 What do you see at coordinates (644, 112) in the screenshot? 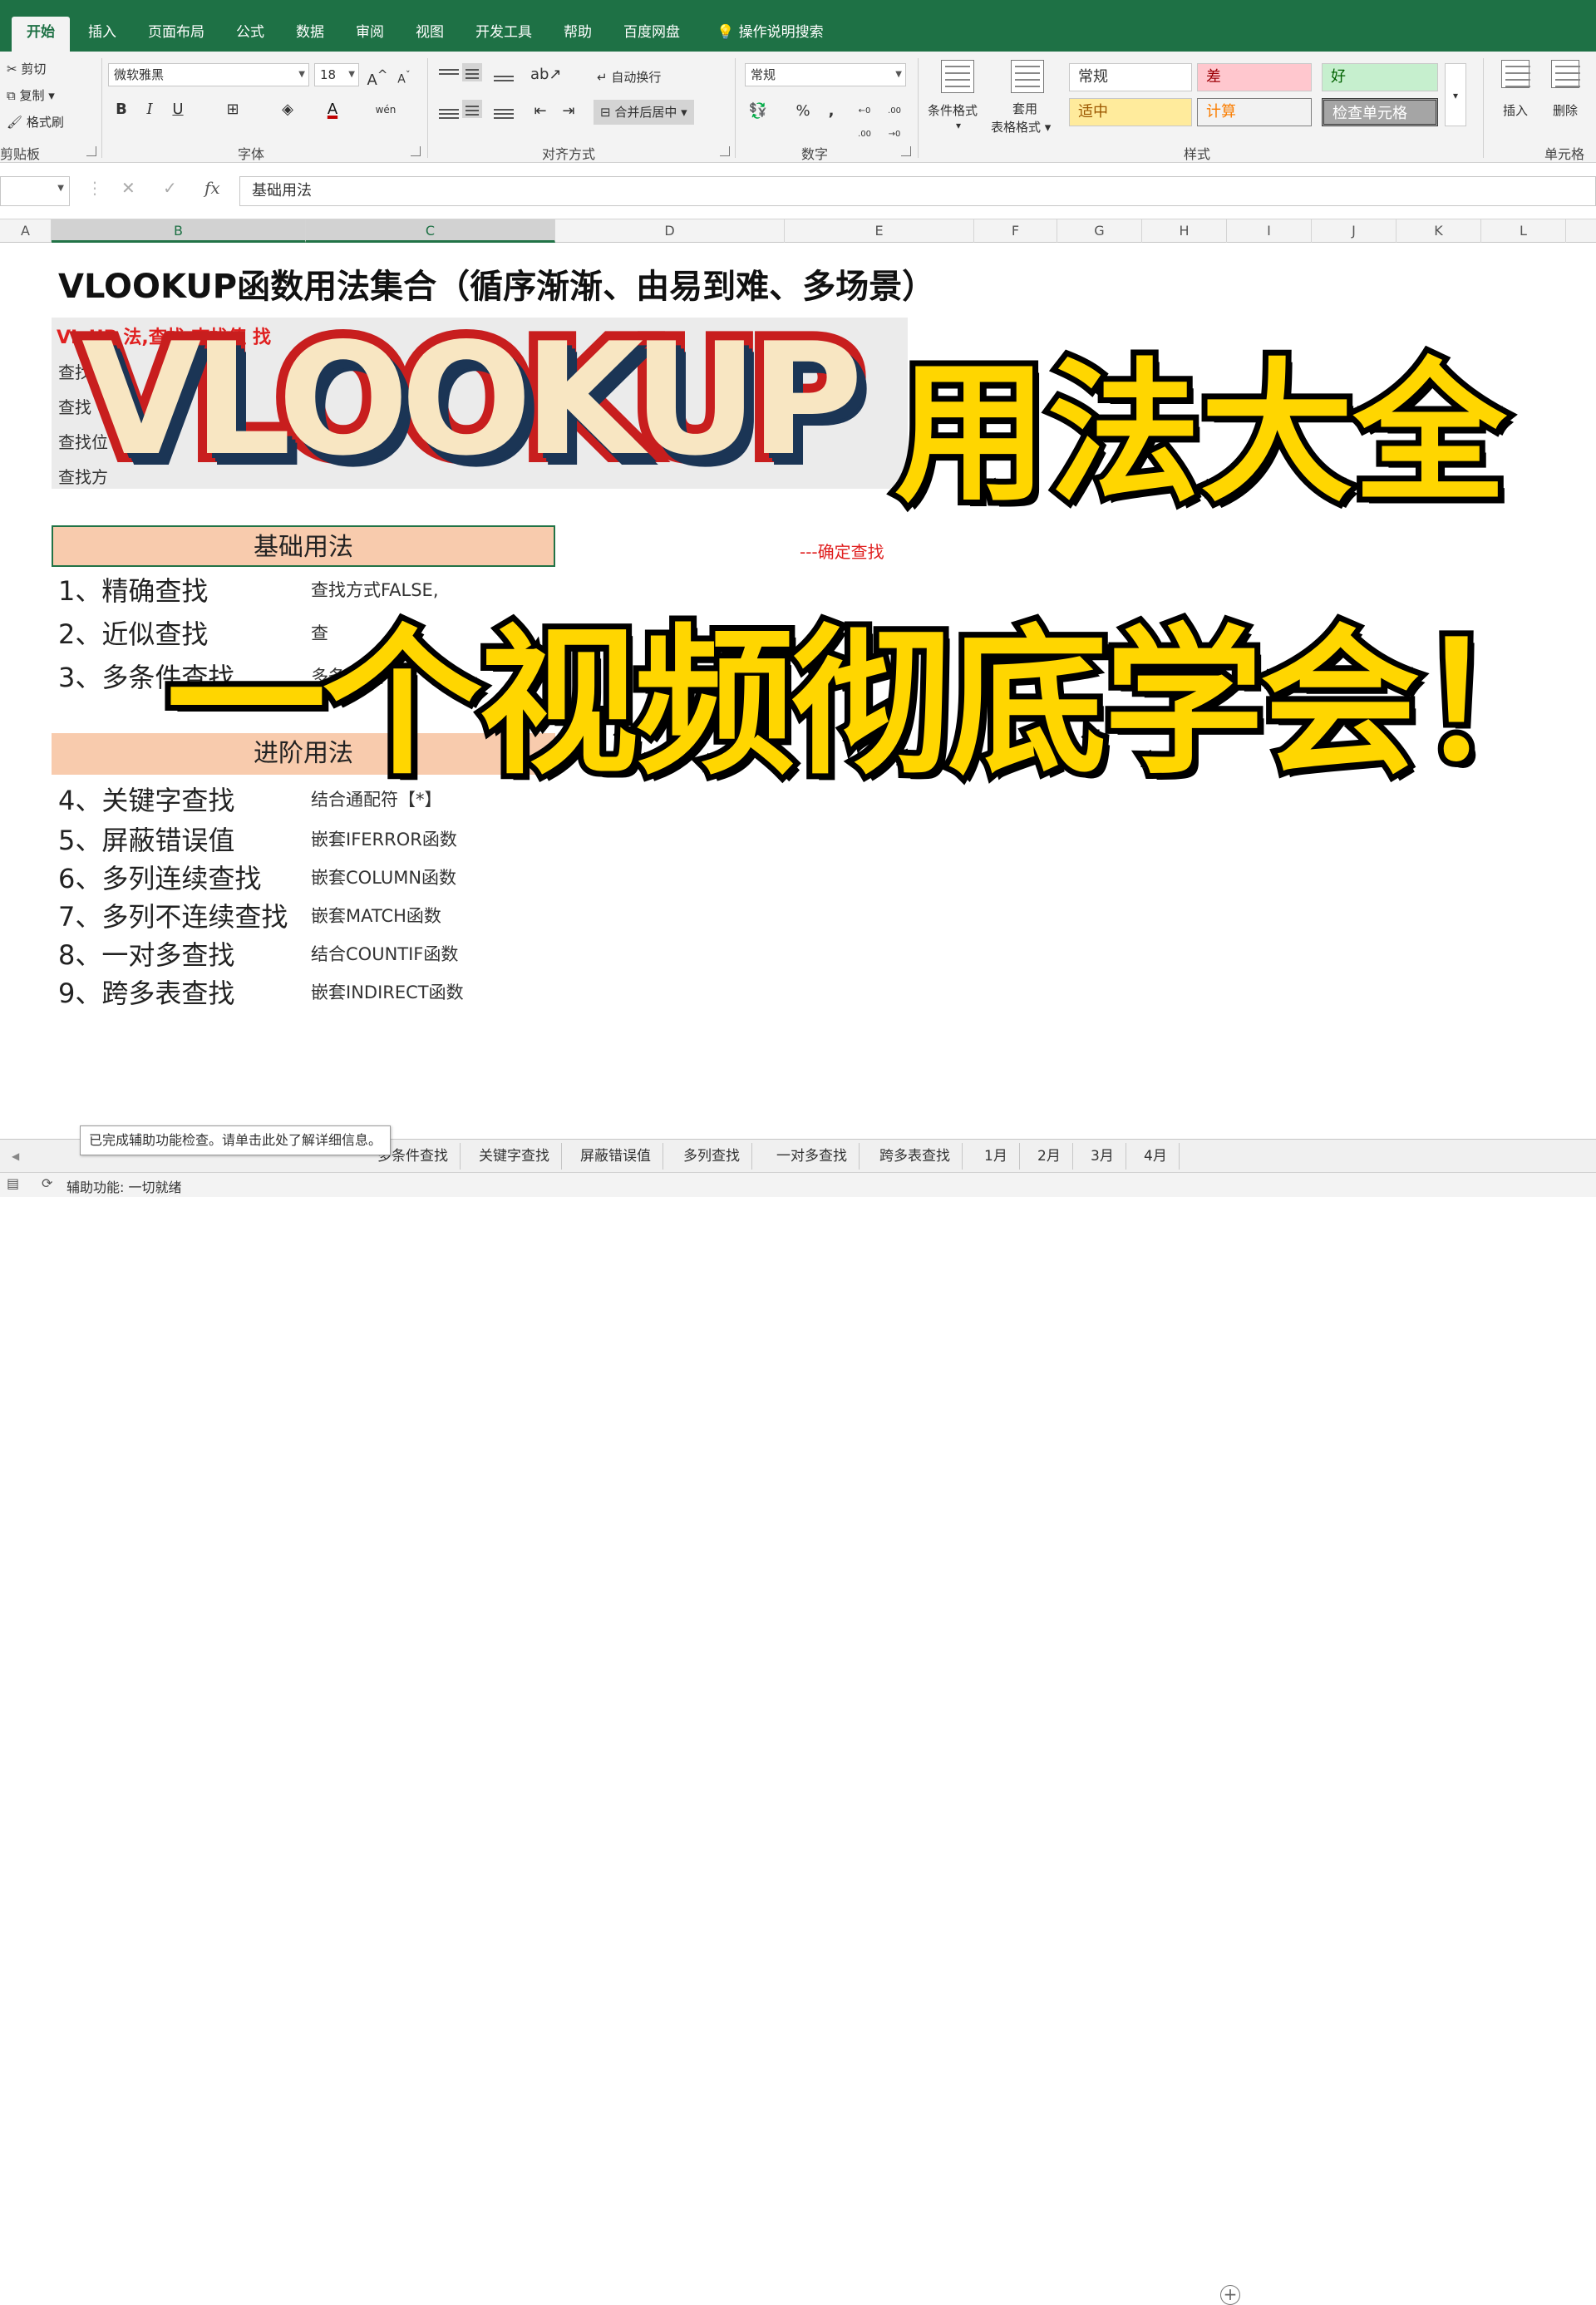
I see `merge-center-button: ⊟ 合并后居中 ▾` at bounding box center [644, 112].